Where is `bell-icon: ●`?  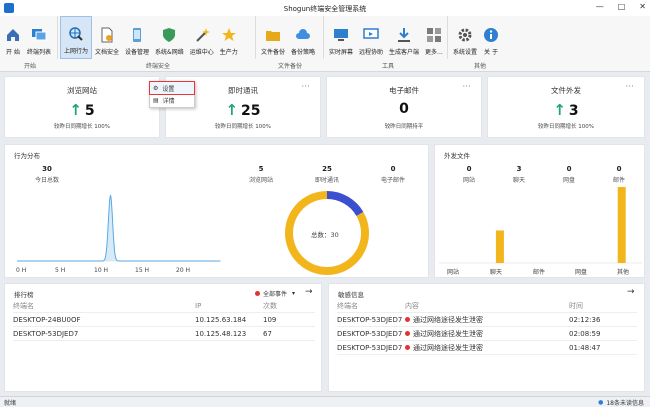
bell-icon: ● is located at coordinates (601, 402).